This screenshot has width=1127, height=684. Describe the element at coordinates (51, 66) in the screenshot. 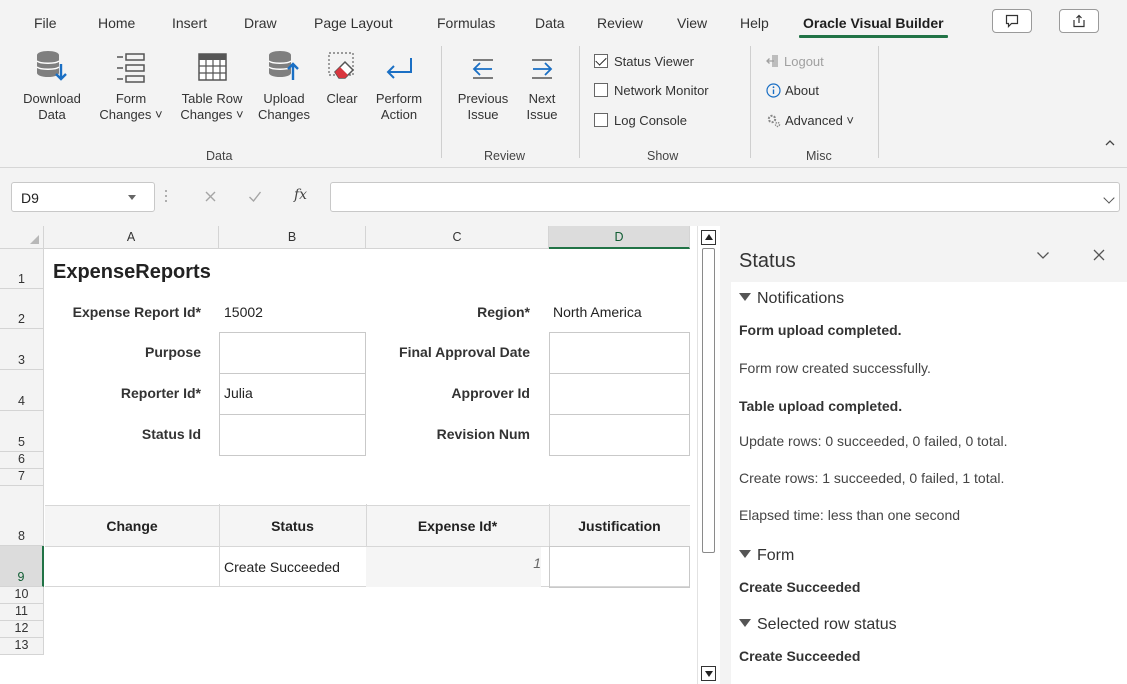

I see `download-data-icon` at that location.